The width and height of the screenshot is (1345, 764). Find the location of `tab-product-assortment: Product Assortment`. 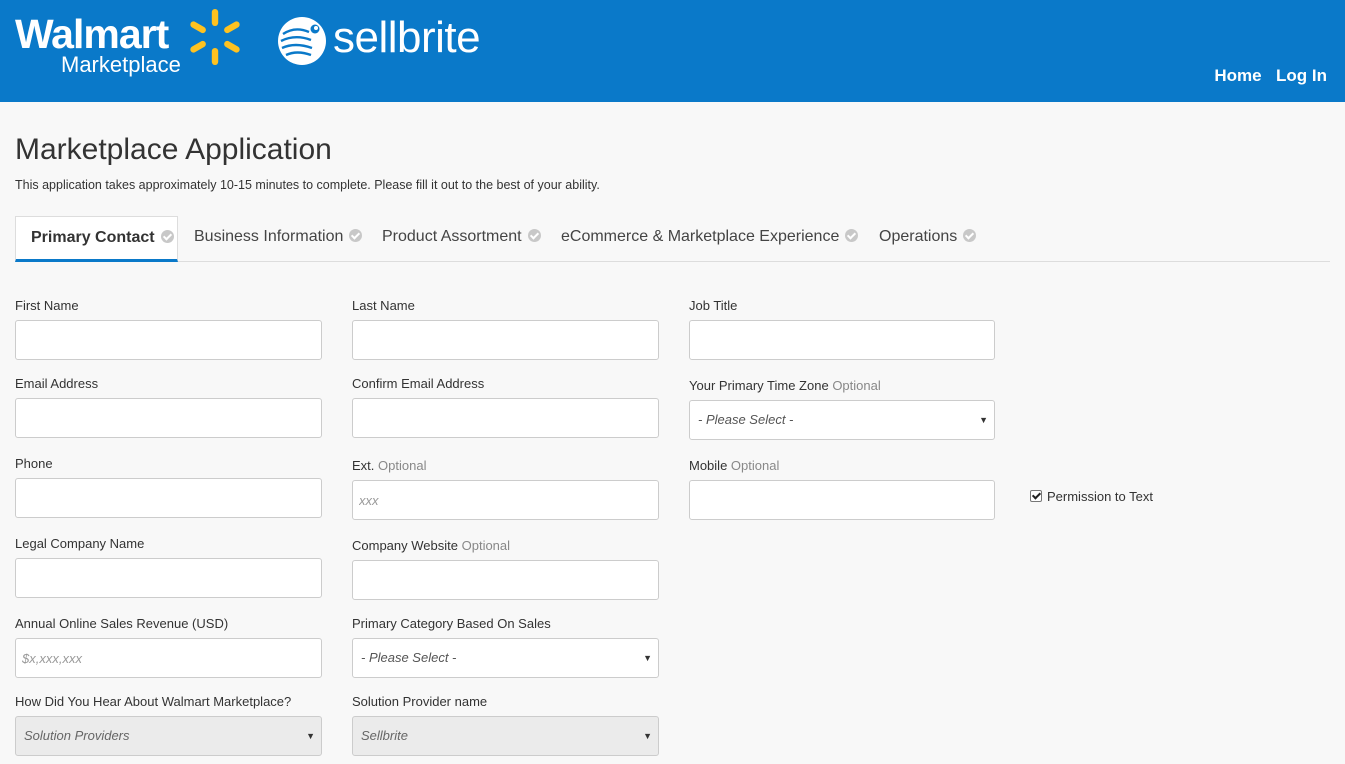

tab-product-assortment: Product Assortment is located at coordinates (461, 238).